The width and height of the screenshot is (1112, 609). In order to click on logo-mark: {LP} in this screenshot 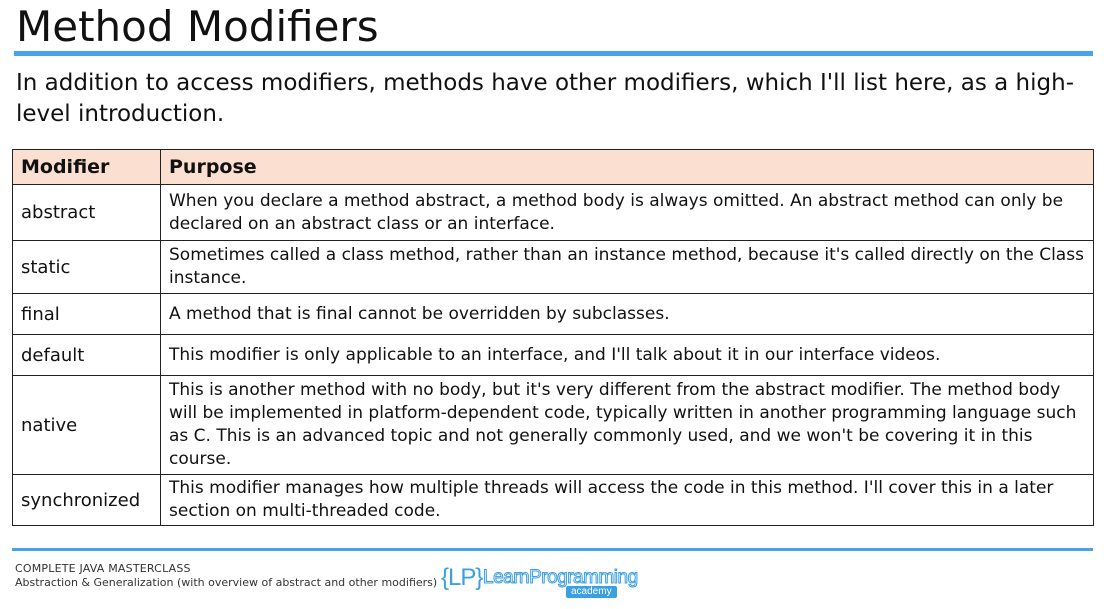, I will do `click(462, 577)`.